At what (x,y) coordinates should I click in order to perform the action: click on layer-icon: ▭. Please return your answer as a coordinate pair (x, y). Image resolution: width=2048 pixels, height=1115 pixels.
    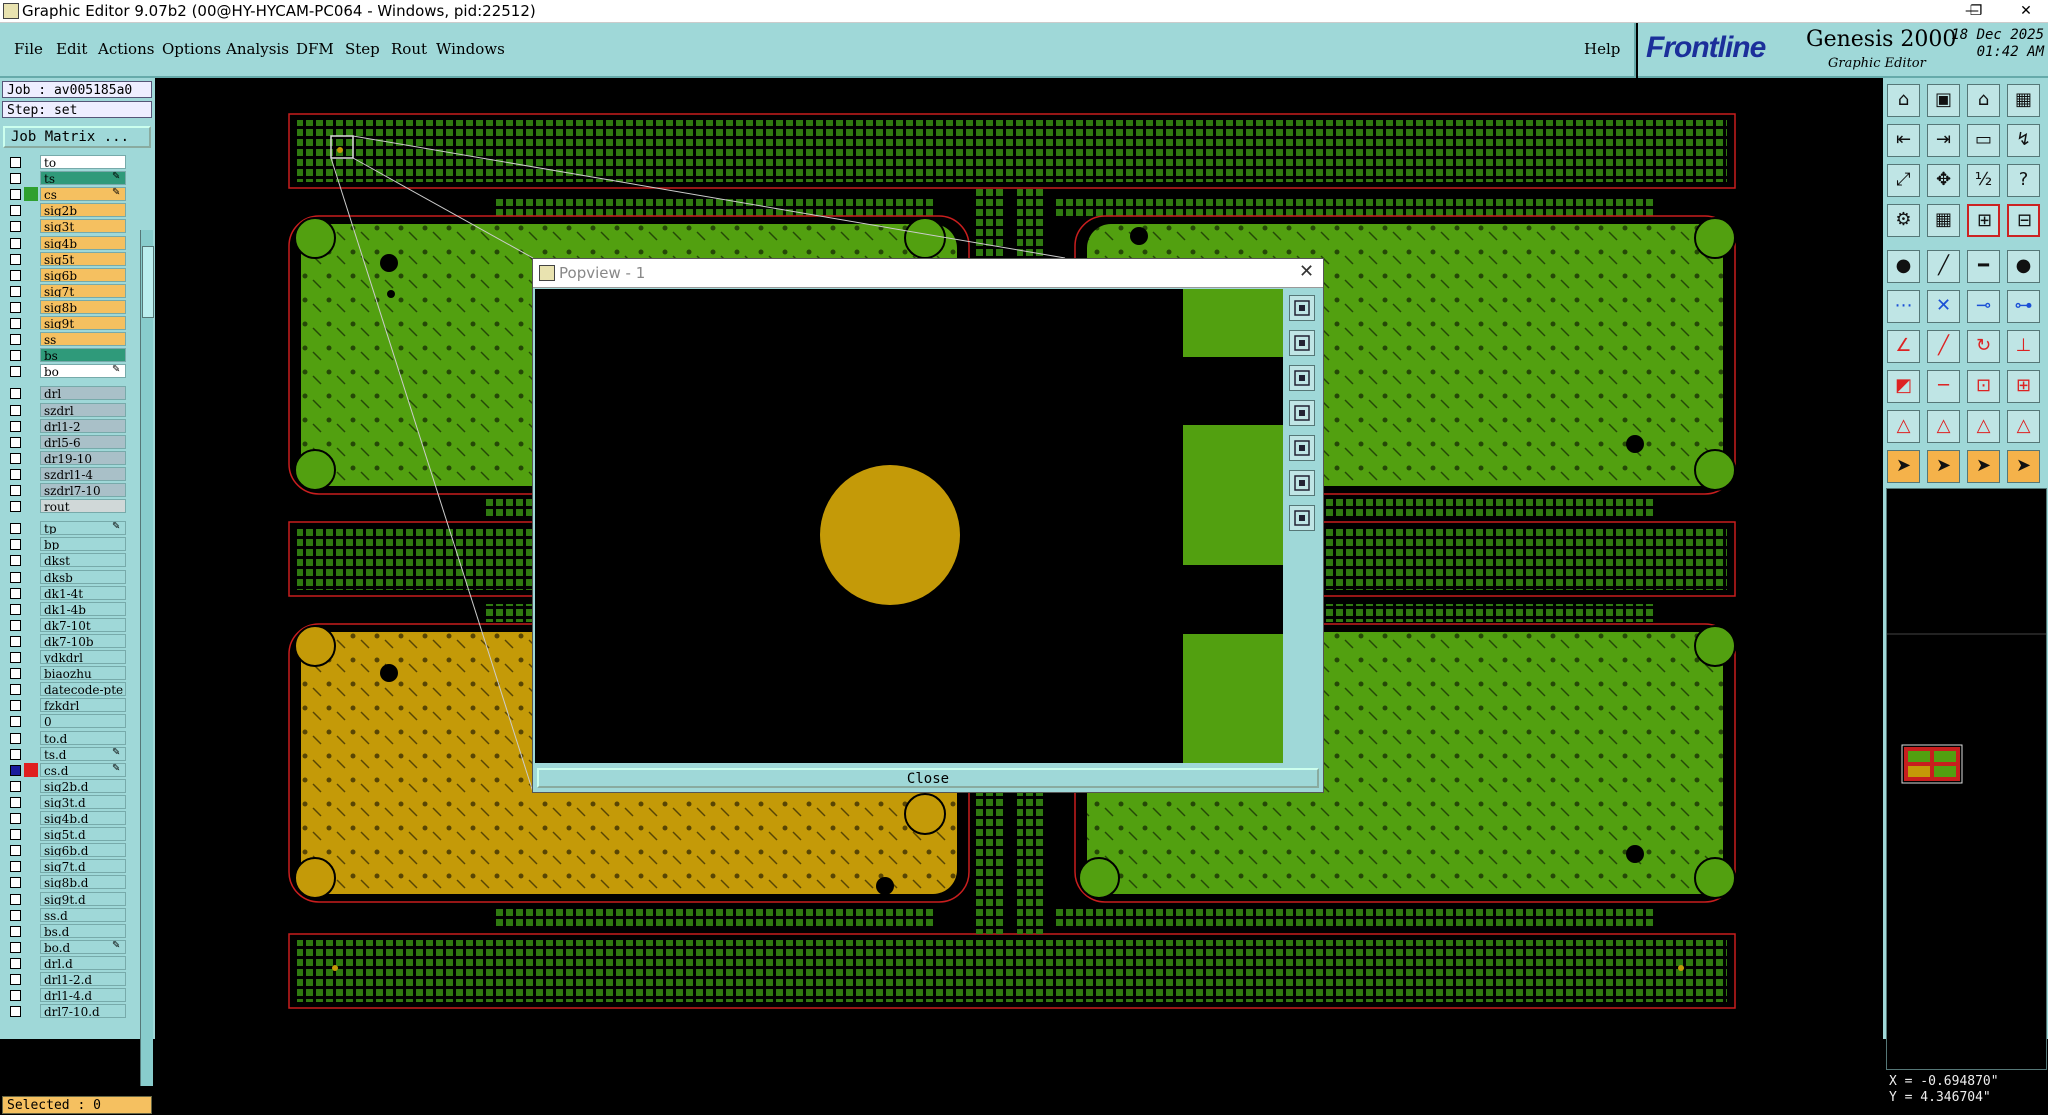
    Looking at the image, I should click on (1983, 140).